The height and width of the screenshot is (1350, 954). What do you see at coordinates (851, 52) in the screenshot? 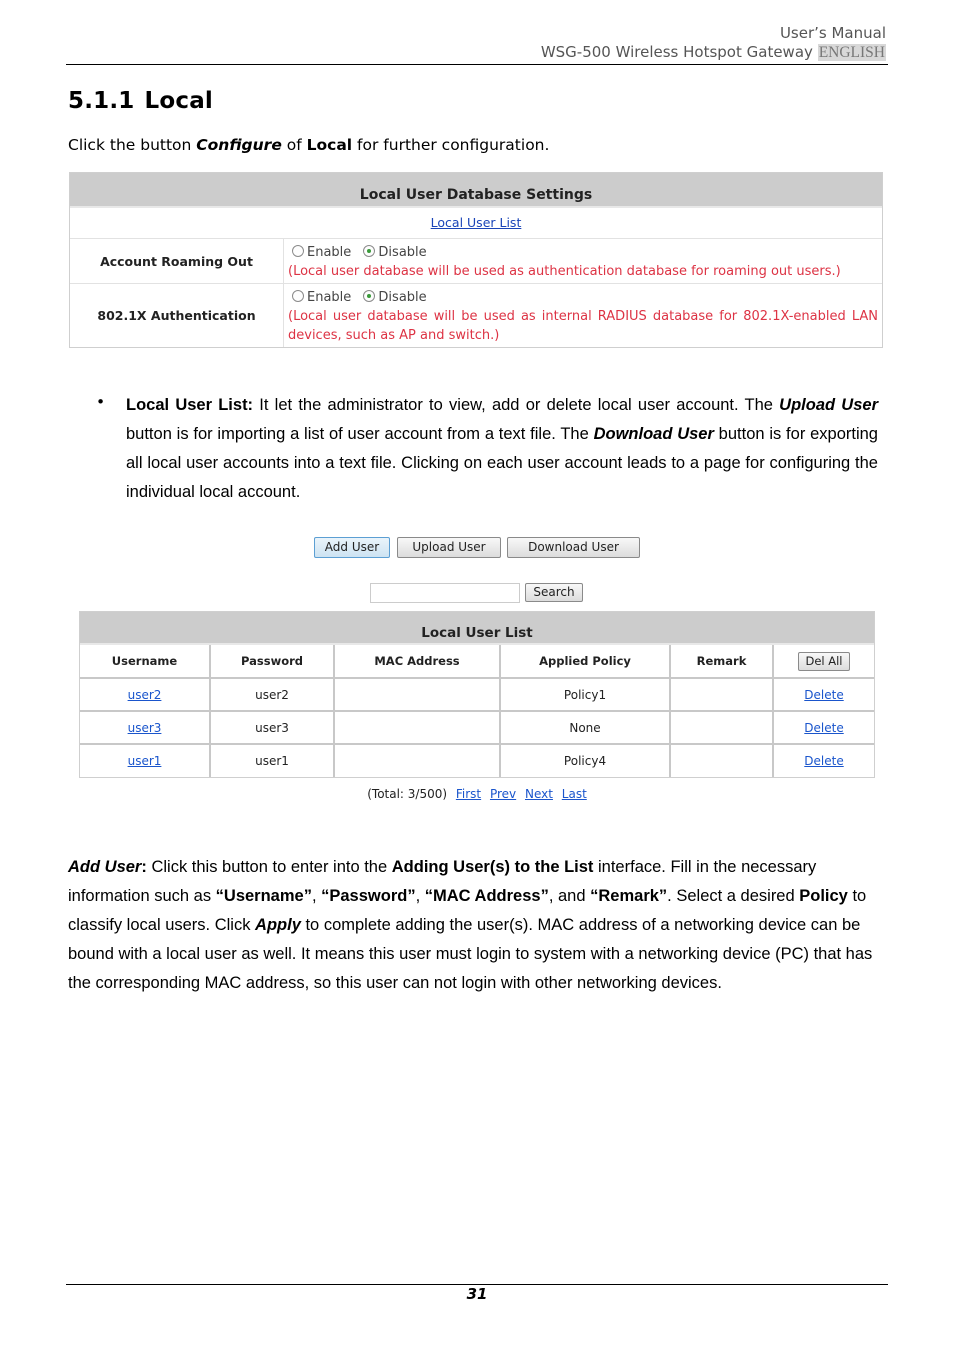
I see `header-language: ENGLISH` at bounding box center [851, 52].